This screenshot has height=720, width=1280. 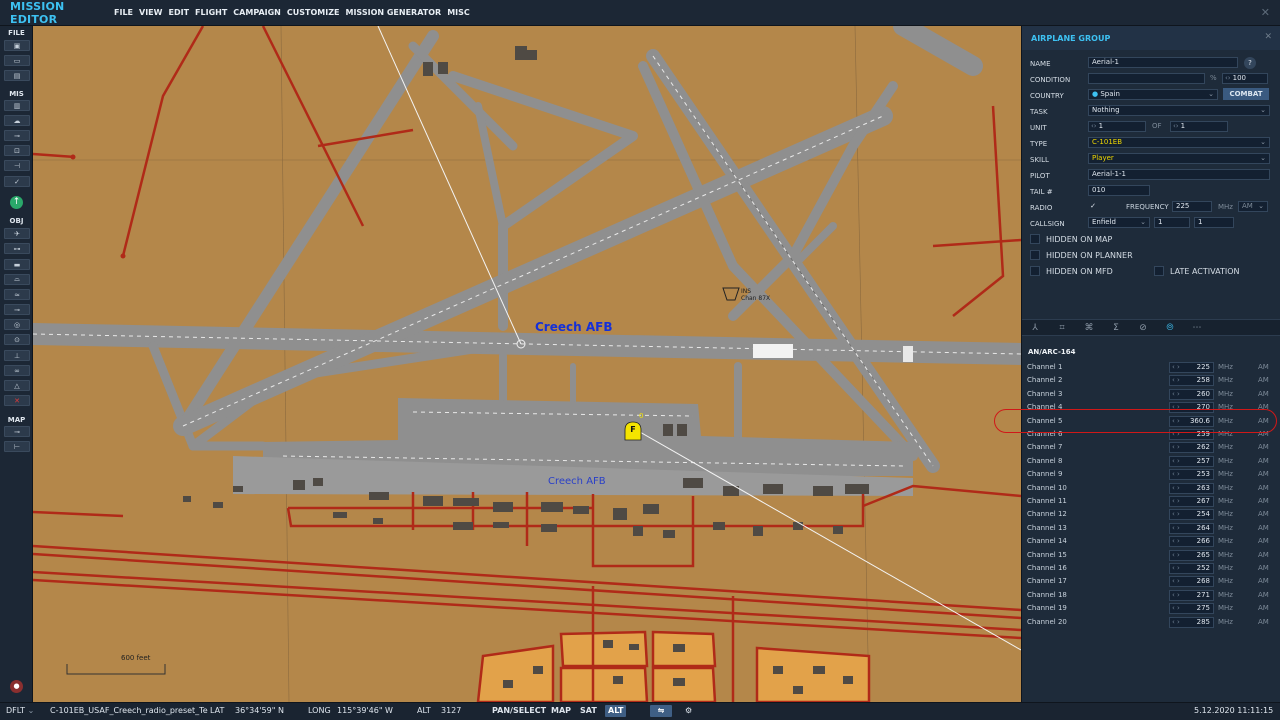 What do you see at coordinates (1191, 367) in the screenshot?
I see `channel-frequency-spinner: ‹ › 225` at bounding box center [1191, 367].